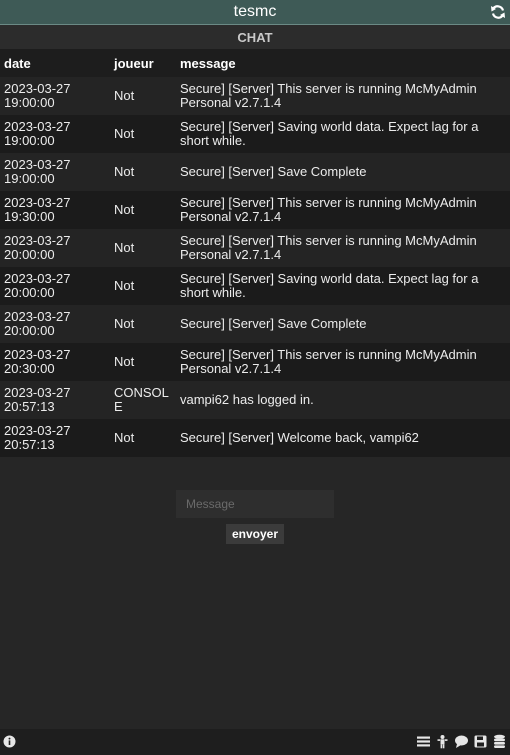 This screenshot has width=510, height=755. Describe the element at coordinates (55, 362) in the screenshot. I see `row-date: 2023-03-27 20:30:00` at that location.